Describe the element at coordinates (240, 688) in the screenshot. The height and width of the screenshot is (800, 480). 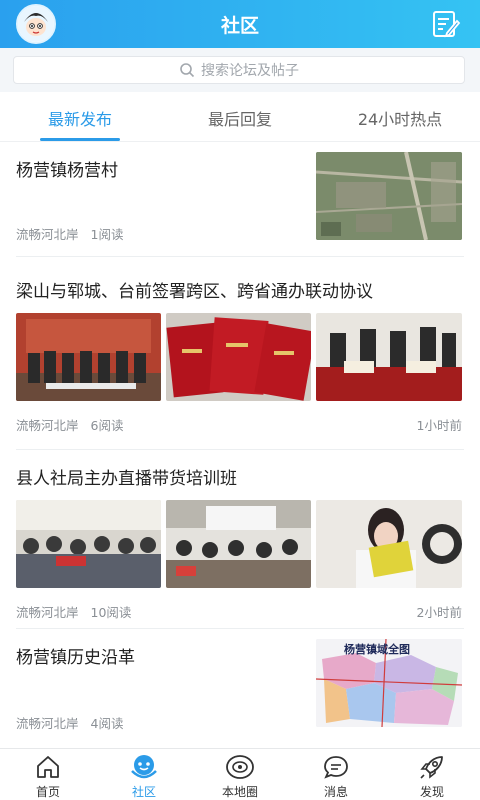
I see `post-item: 杨营镇历史沿革 流畅河北岸 4阅读 杨营镇域全图` at that location.